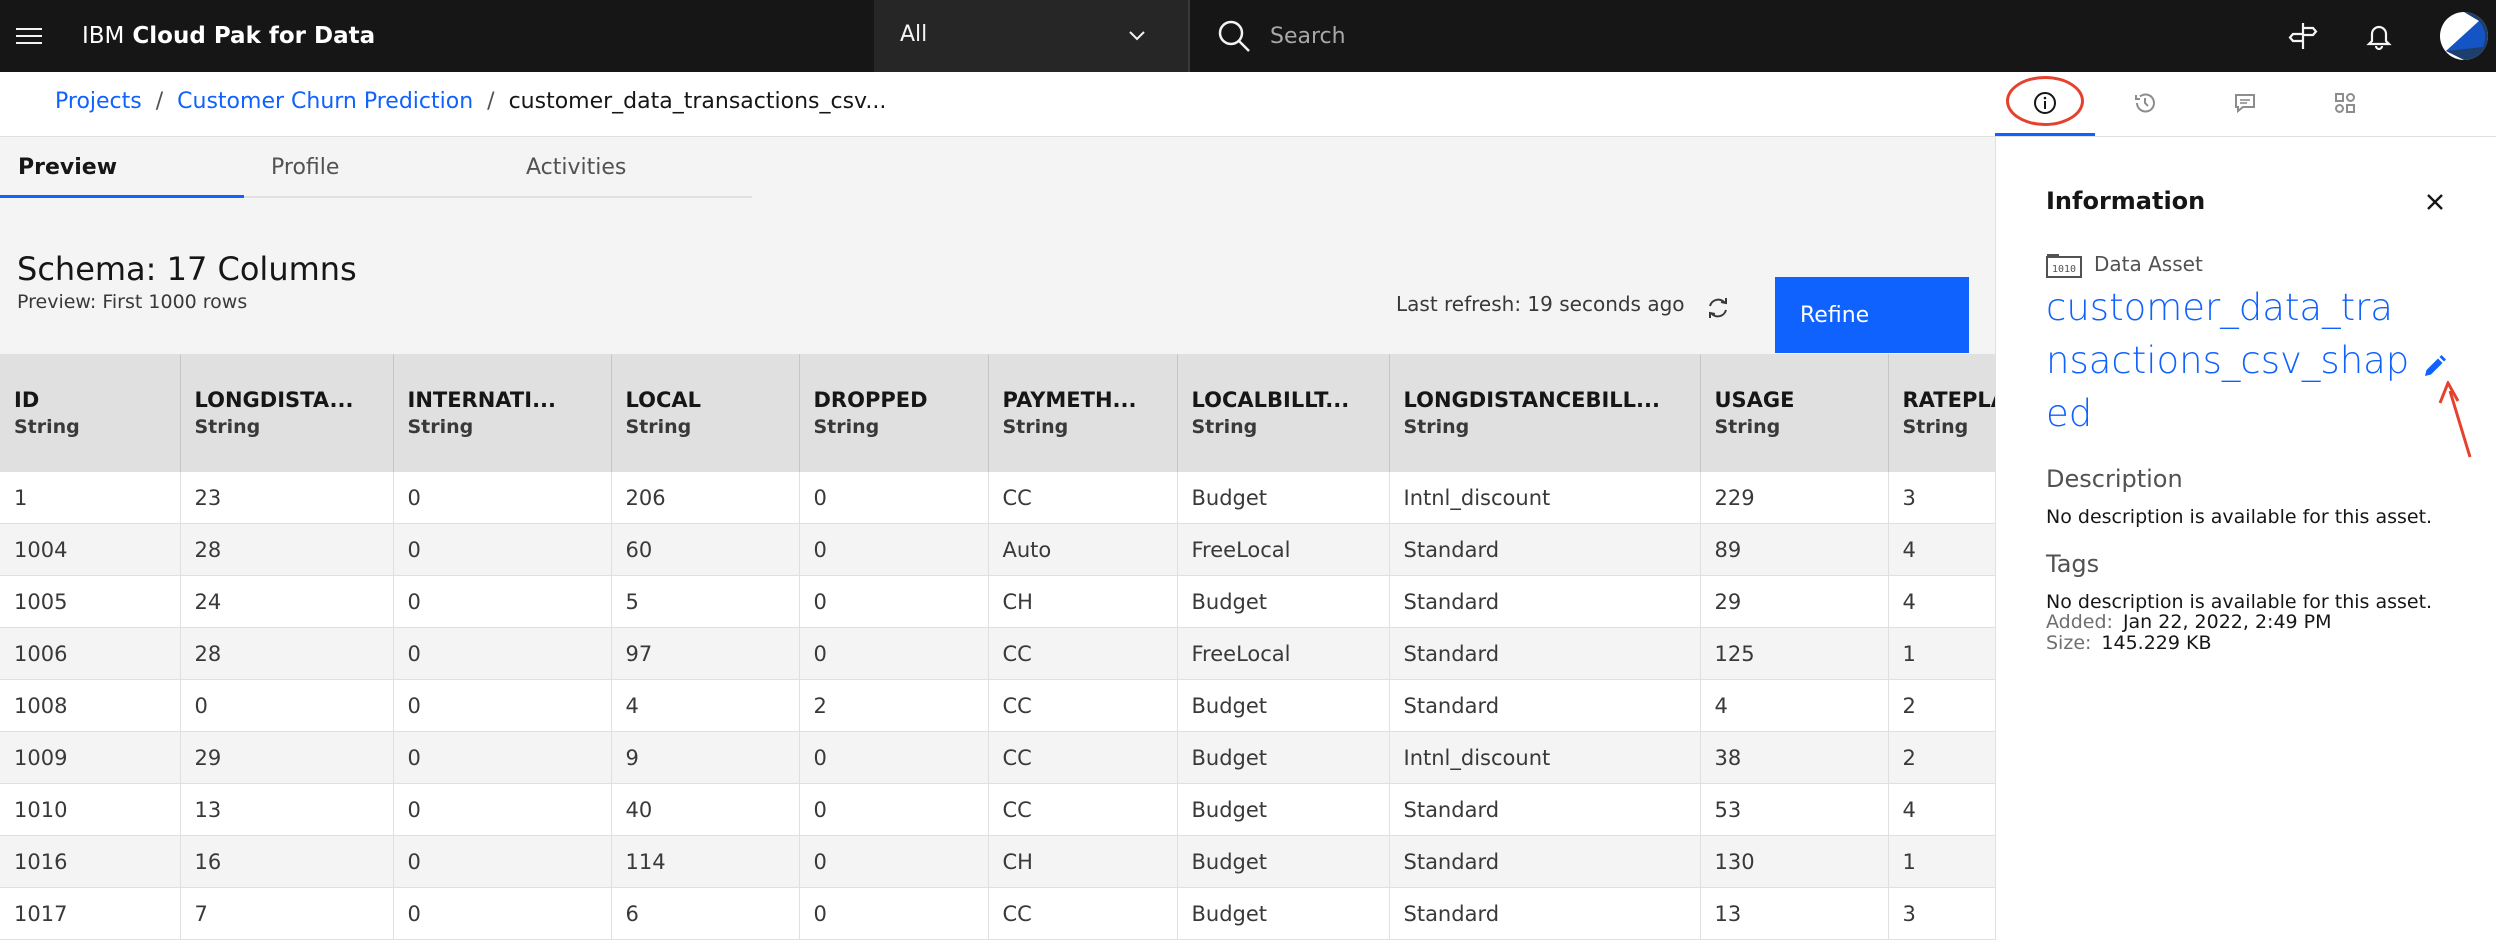  What do you see at coordinates (1794, 653) in the screenshot?
I see `table-cell: 125` at bounding box center [1794, 653].